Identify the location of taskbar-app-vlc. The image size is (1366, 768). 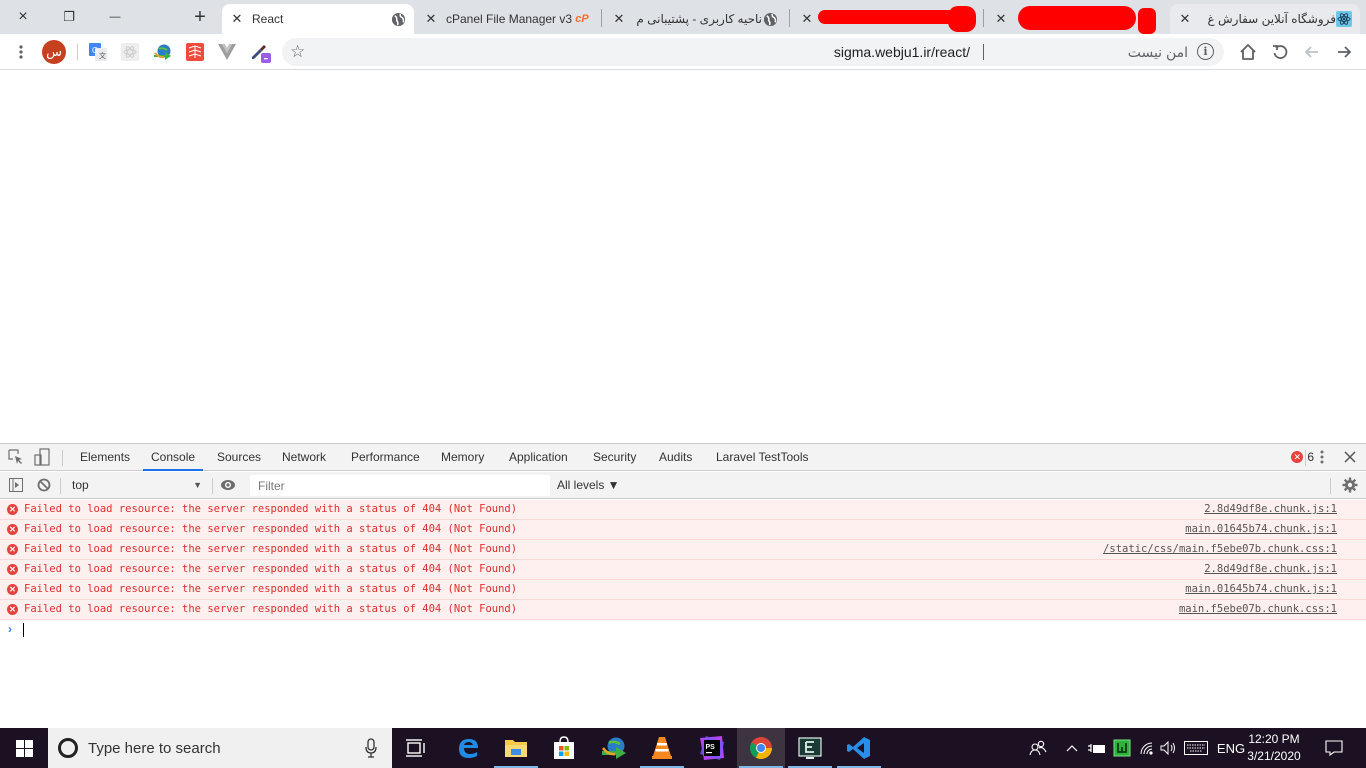
(662, 748).